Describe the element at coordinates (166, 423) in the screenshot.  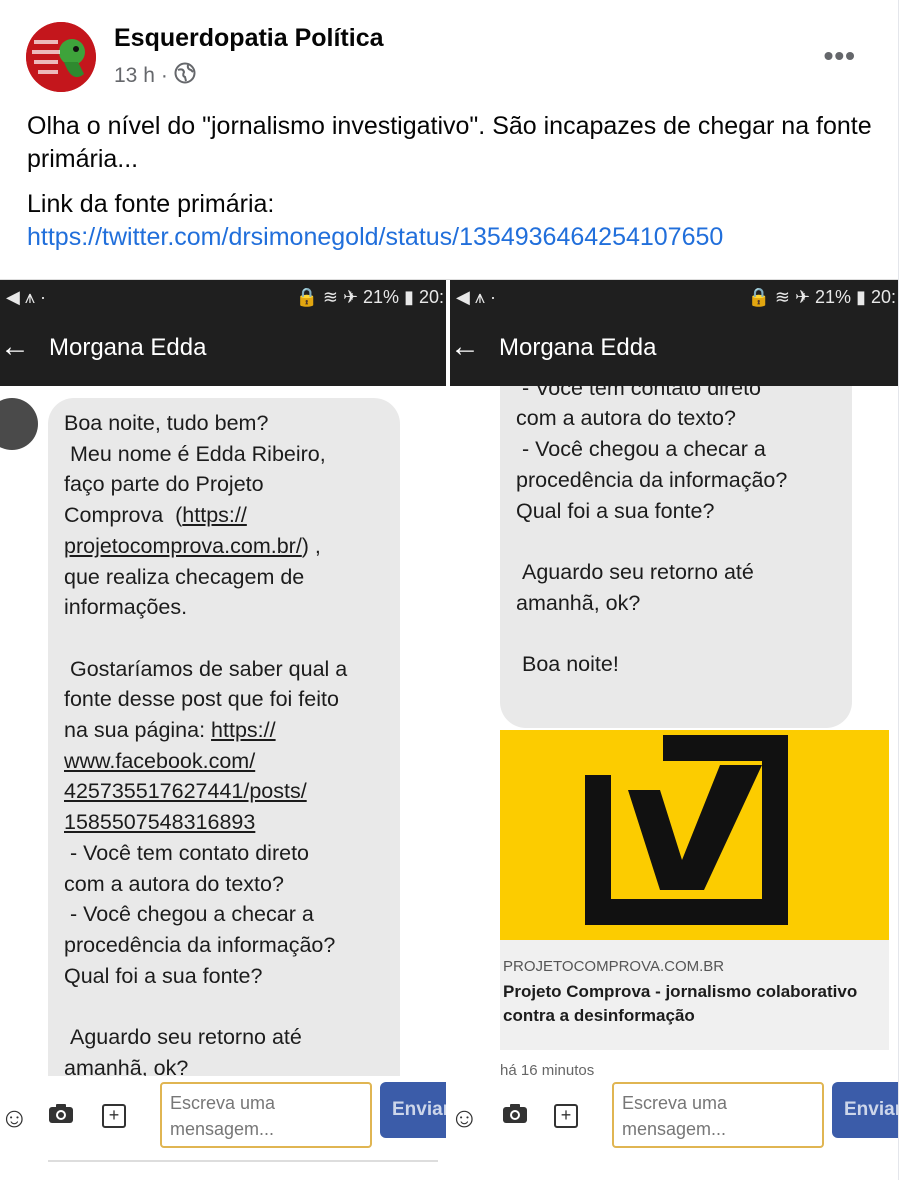
I see `message-line: Boa noite, tudo bem?` at that location.